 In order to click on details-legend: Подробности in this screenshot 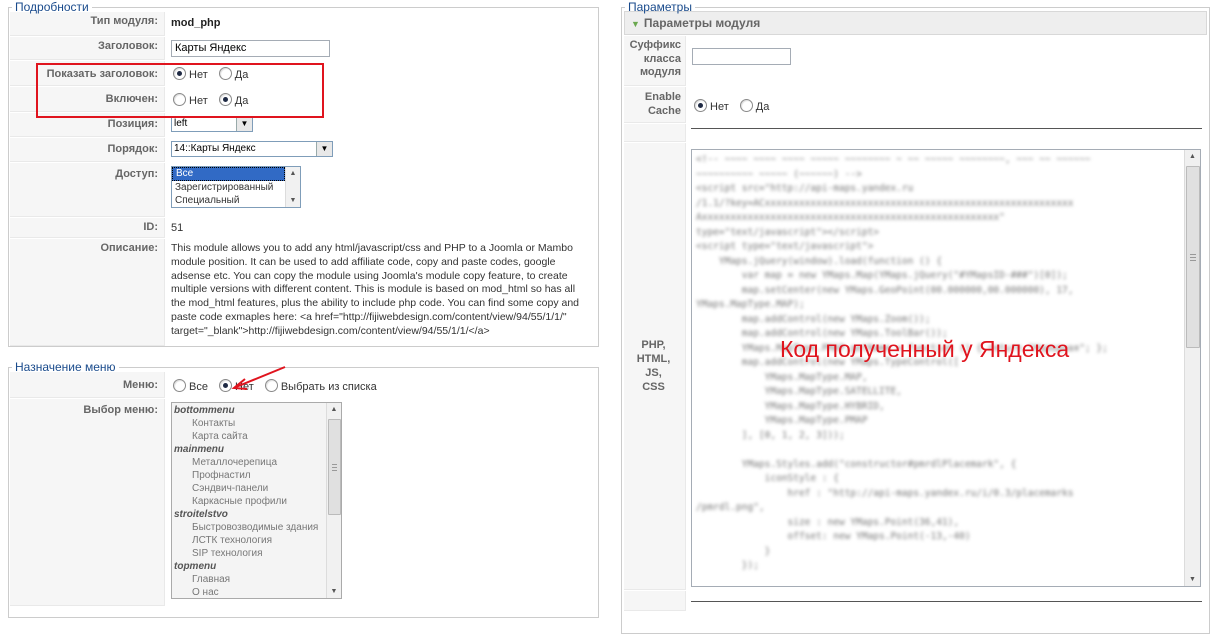, I will do `click(52, 7)`.